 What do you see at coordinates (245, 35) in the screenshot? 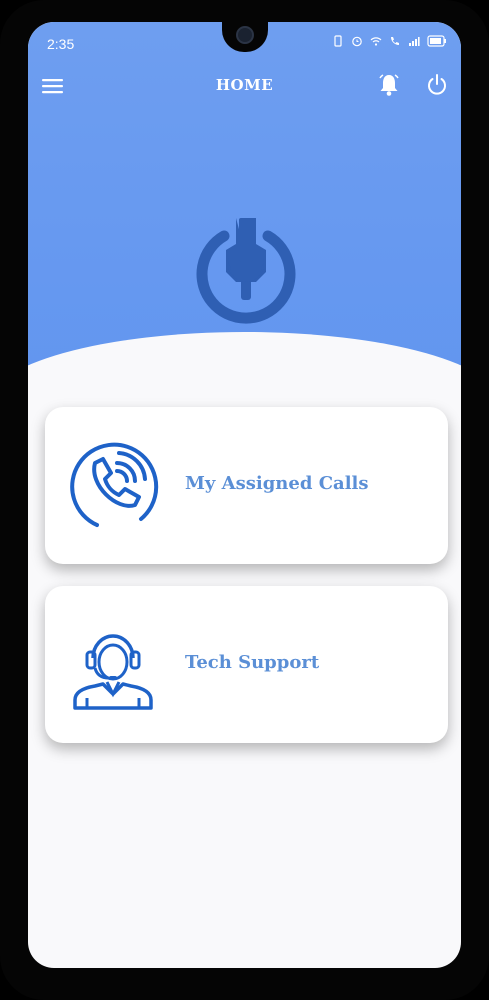
I see `front-camera` at bounding box center [245, 35].